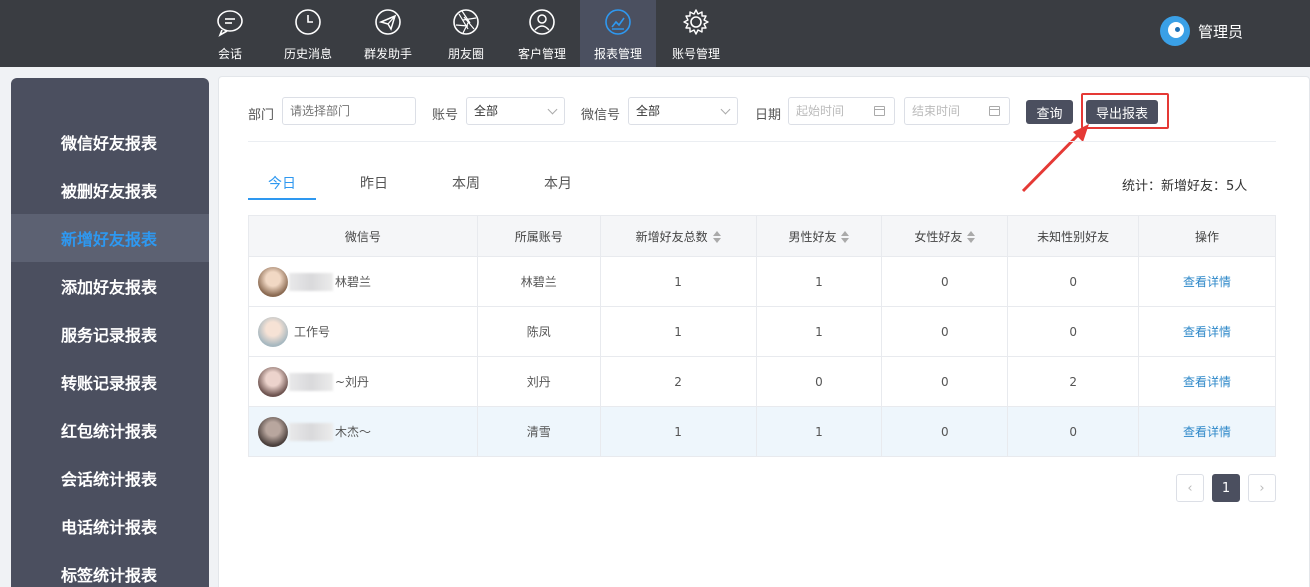  What do you see at coordinates (541, 54) in the screenshot?
I see `nav-label: 客户管理` at bounding box center [541, 54].